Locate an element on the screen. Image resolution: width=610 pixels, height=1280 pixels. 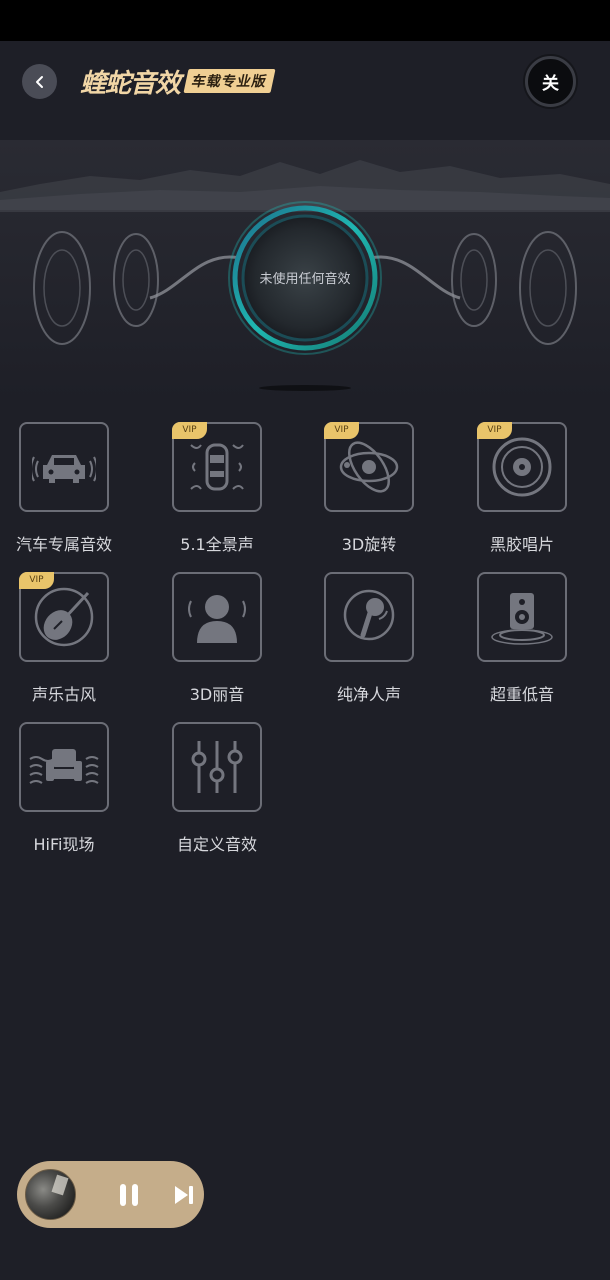
effect-tile-label: 自定义音效 is located at coordinates (216, 844).